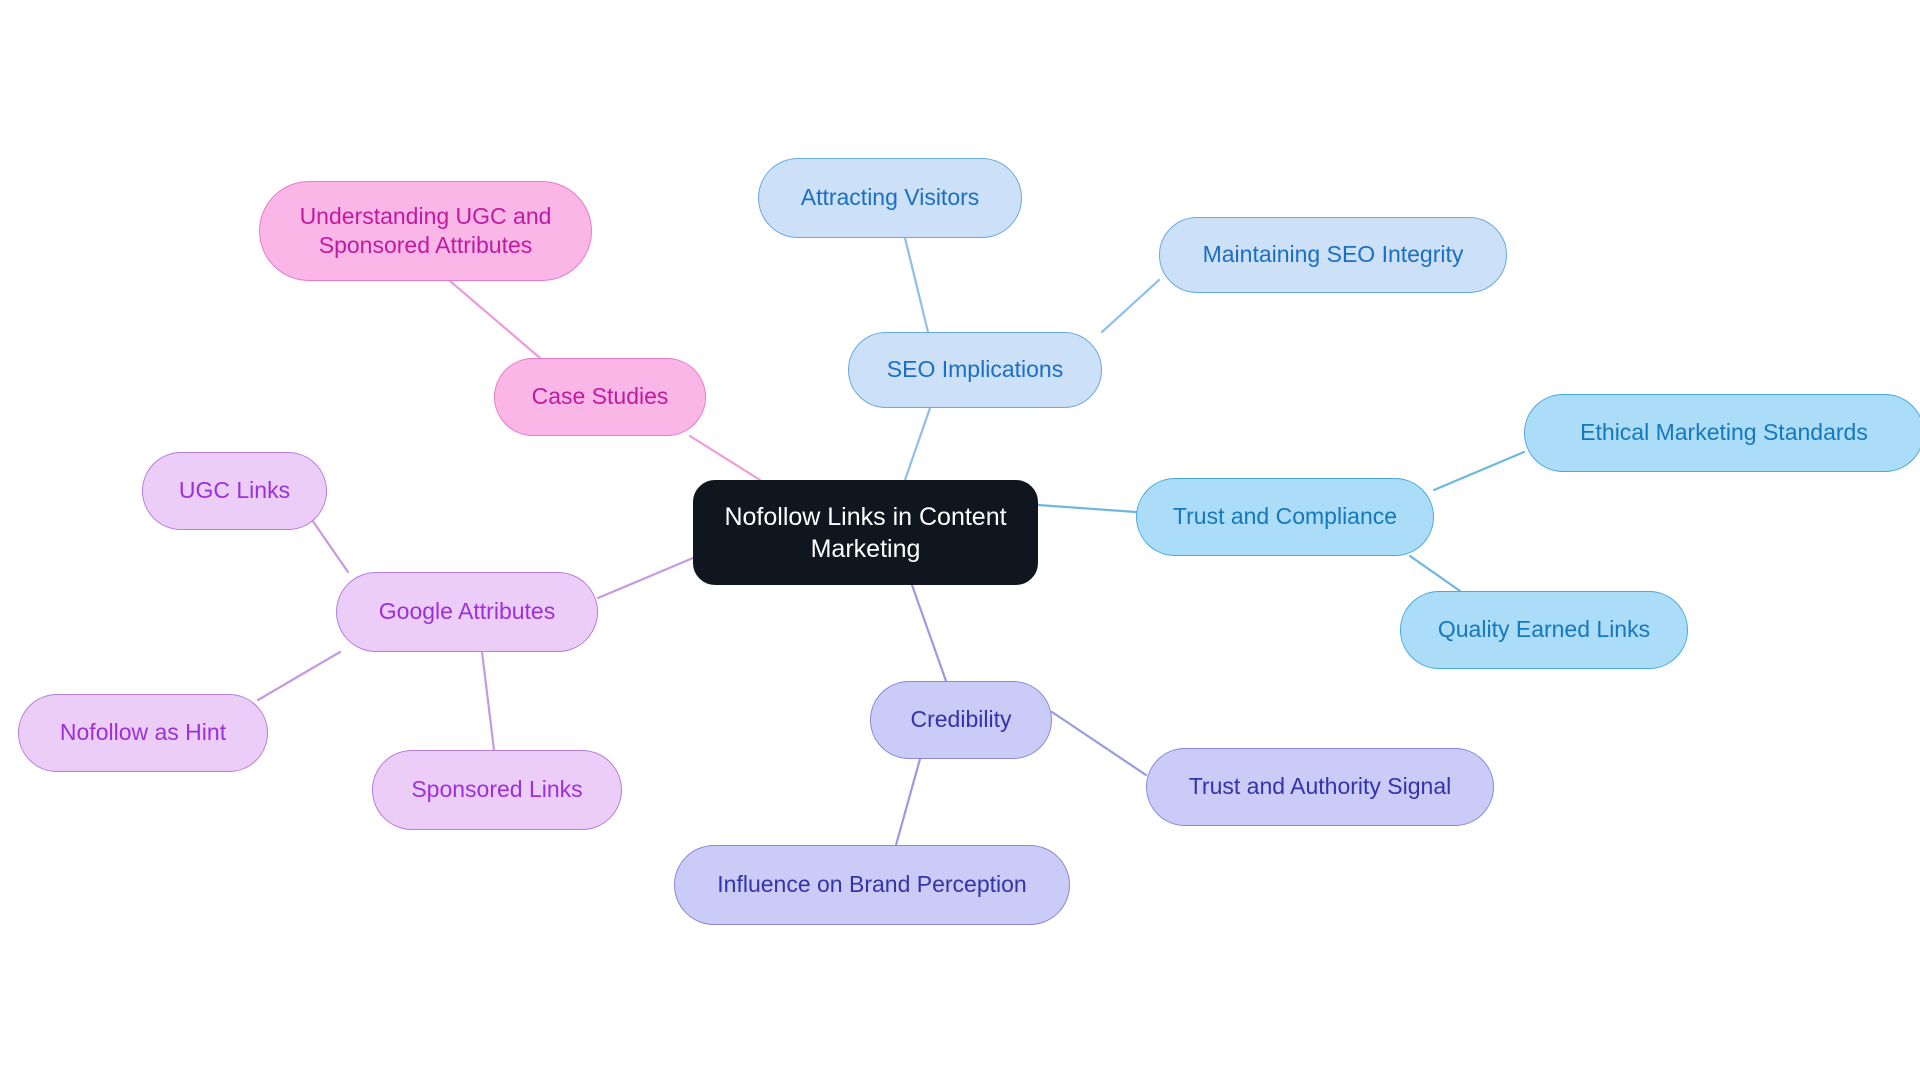  I want to click on node-label: UGC Links, so click(234, 490).